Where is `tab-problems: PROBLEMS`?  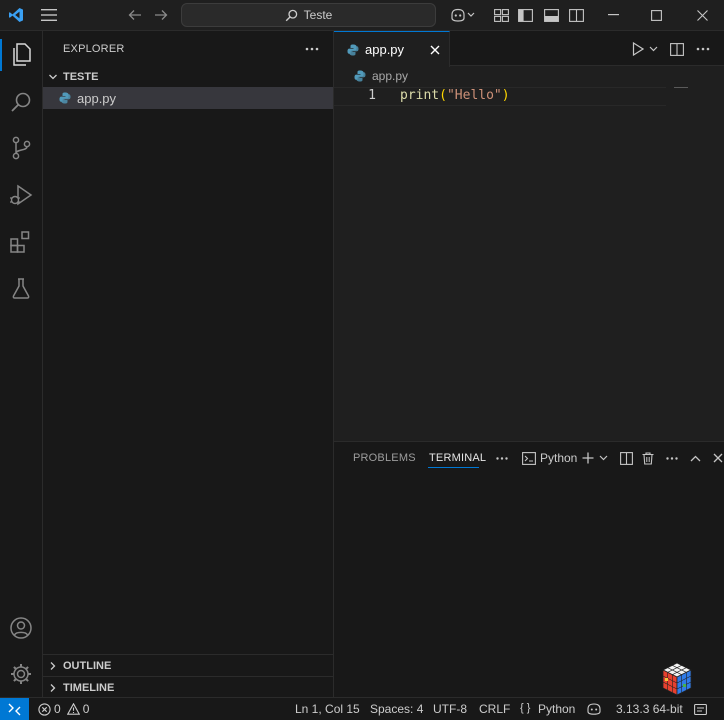 tab-problems: PROBLEMS is located at coordinates (384, 458).